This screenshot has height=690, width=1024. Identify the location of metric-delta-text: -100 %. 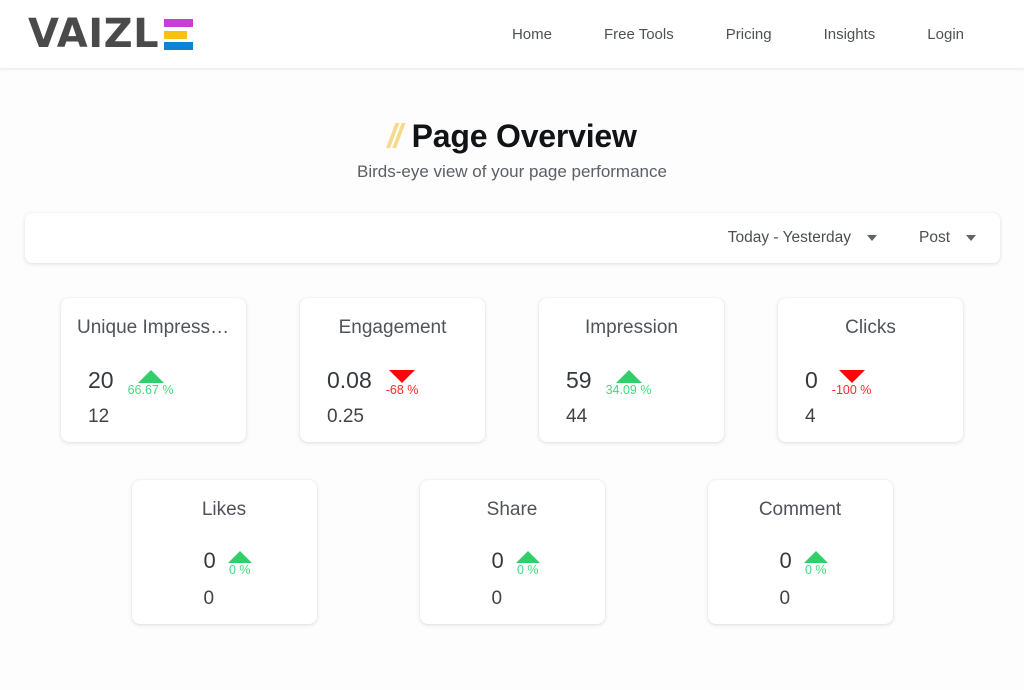
(851, 389).